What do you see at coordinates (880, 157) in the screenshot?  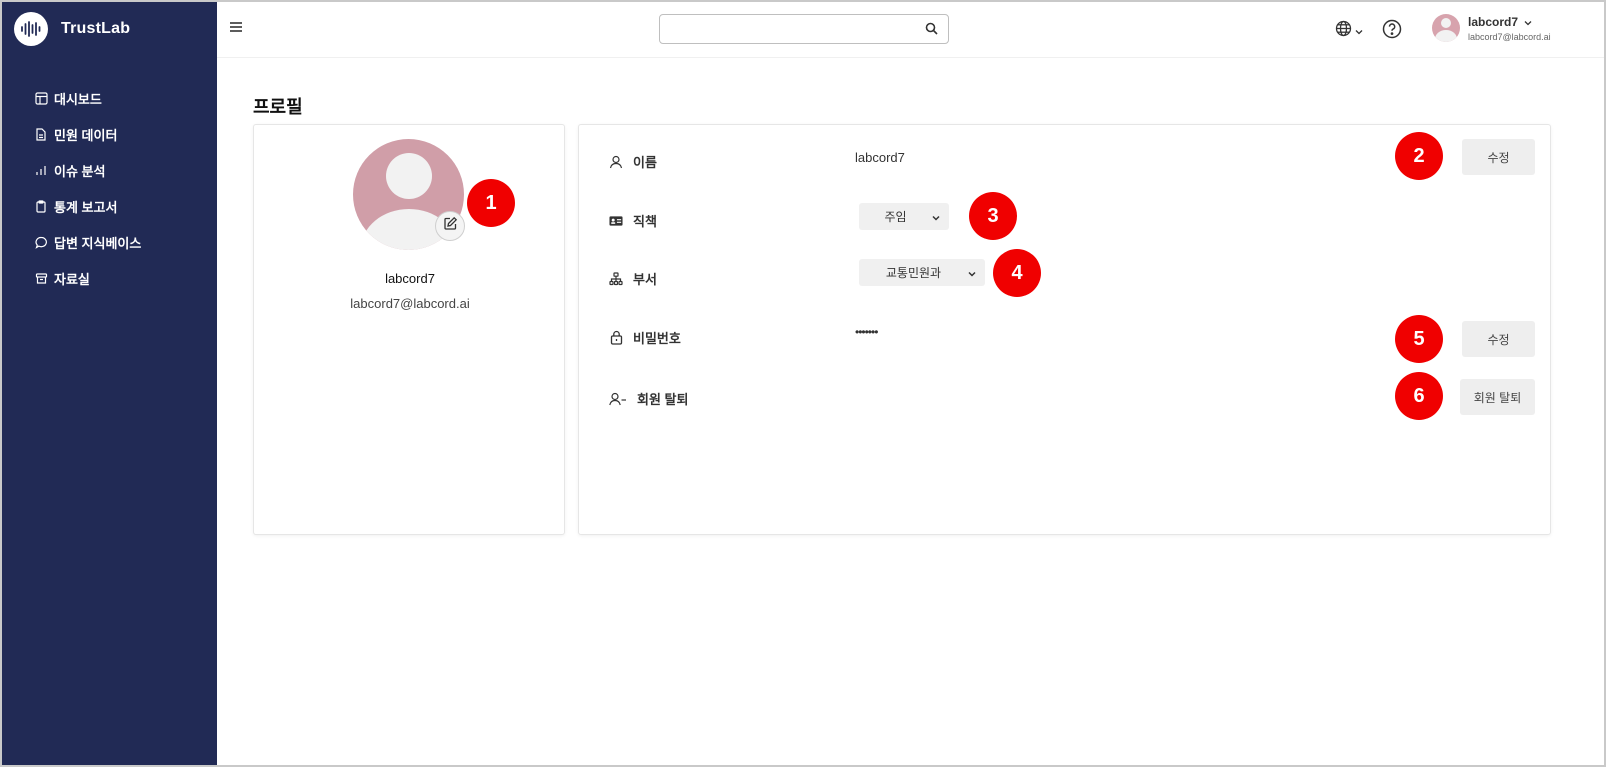 I see `name-value: labcord7` at bounding box center [880, 157].